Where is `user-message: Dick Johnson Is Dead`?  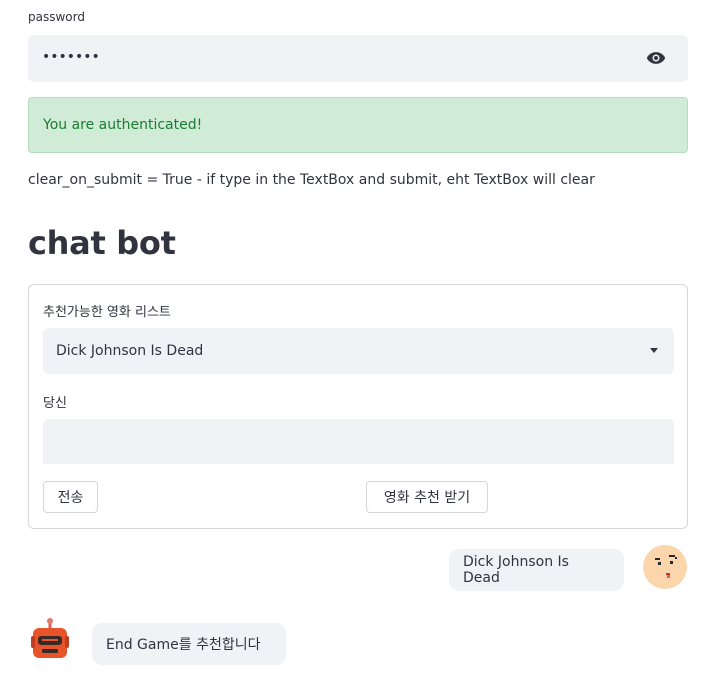 user-message: Dick Johnson Is Dead is located at coordinates (536, 570).